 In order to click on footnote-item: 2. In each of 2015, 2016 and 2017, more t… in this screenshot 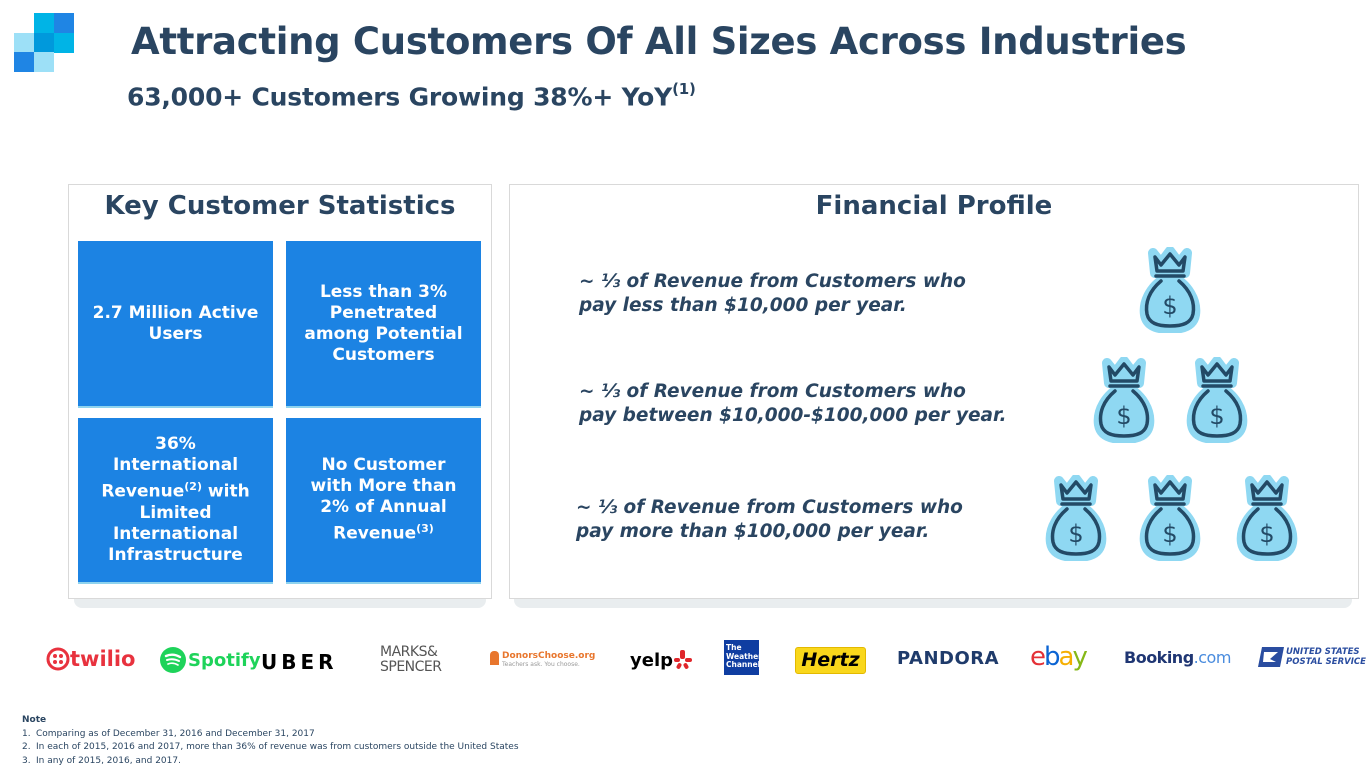, I will do `click(270, 748)`.